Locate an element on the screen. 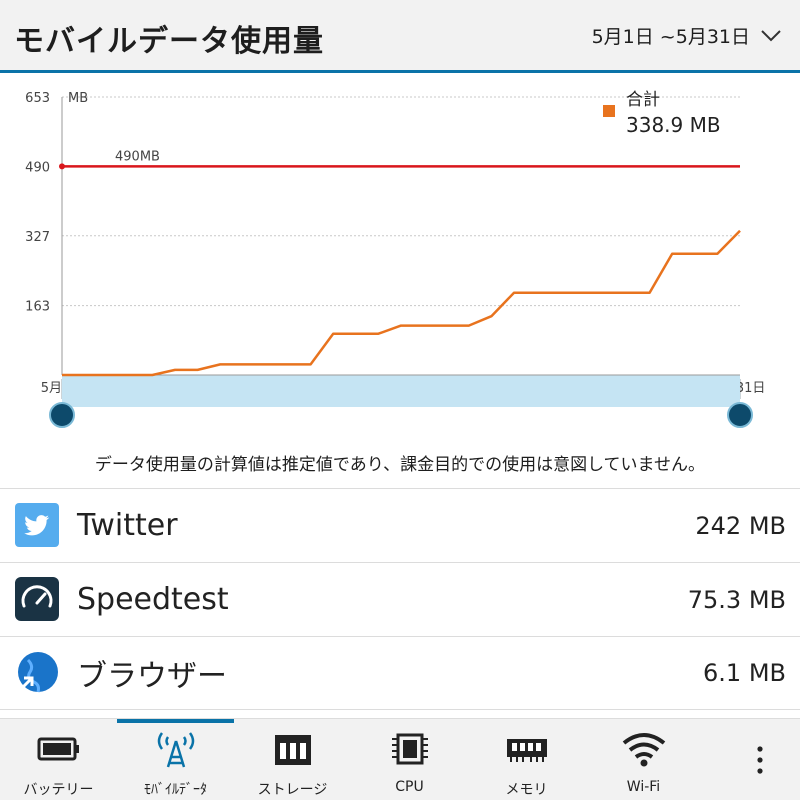 Image resolution: width=800 pixels, height=800 pixels. y-tick-label: 653 is located at coordinates (37, 98).